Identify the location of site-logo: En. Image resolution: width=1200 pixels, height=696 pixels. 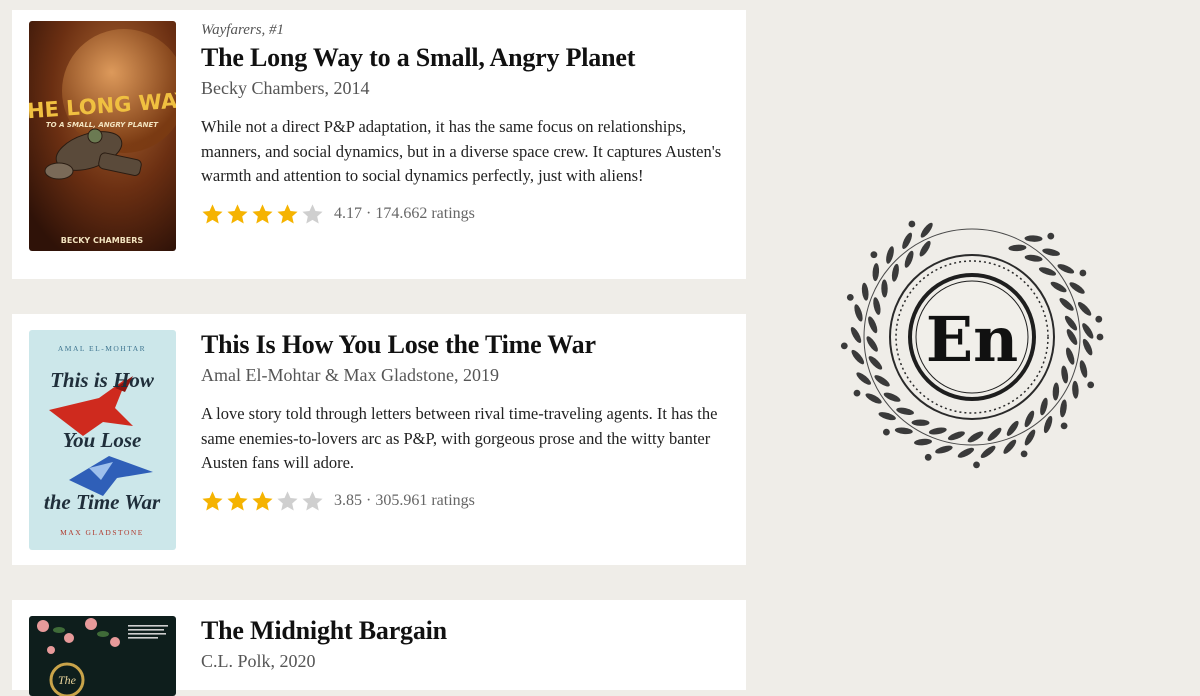
(972, 337).